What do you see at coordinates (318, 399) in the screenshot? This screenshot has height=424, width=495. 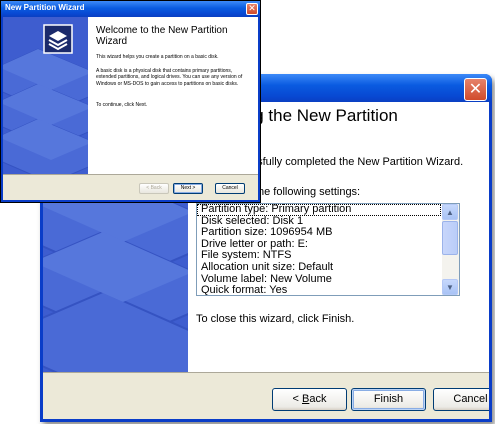 I see `back-button-label: ack` at bounding box center [318, 399].